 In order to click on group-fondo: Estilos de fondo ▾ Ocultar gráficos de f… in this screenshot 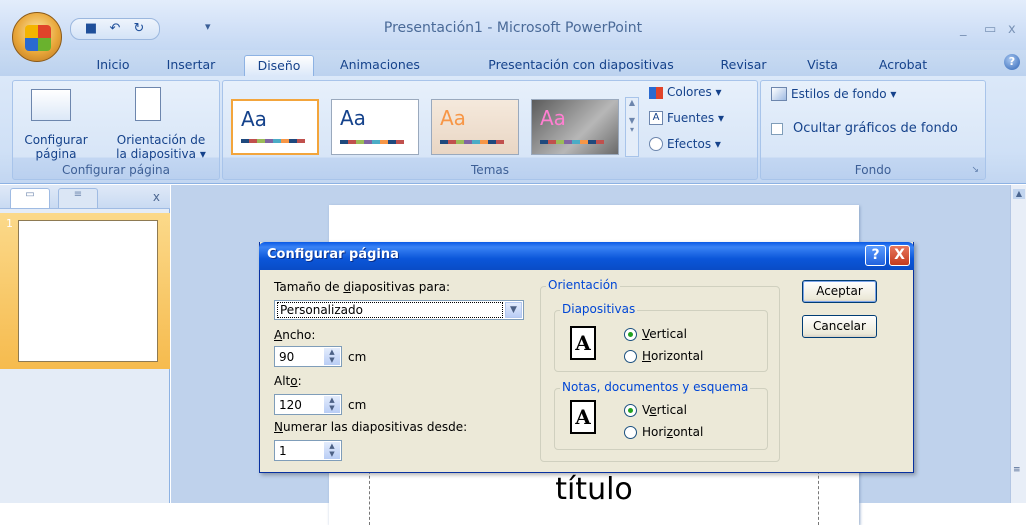, I will do `click(873, 130)`.